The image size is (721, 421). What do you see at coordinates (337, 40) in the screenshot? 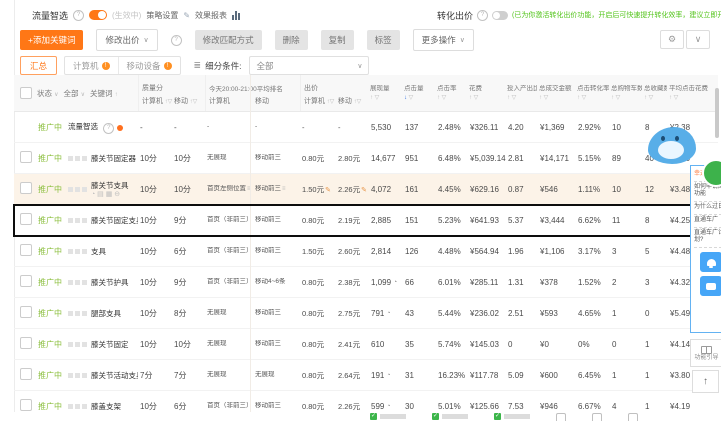
I see `copy-button: 复制` at bounding box center [337, 40].